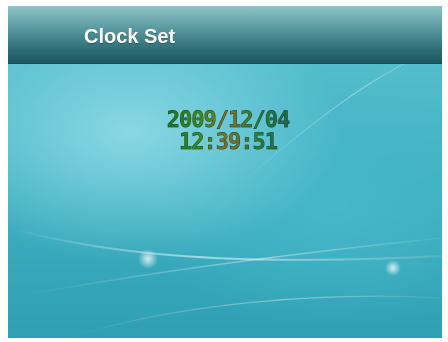 Image resolution: width=448 pixels, height=342 pixels. I want to click on clock-date: 2009/12/04, so click(228, 120).